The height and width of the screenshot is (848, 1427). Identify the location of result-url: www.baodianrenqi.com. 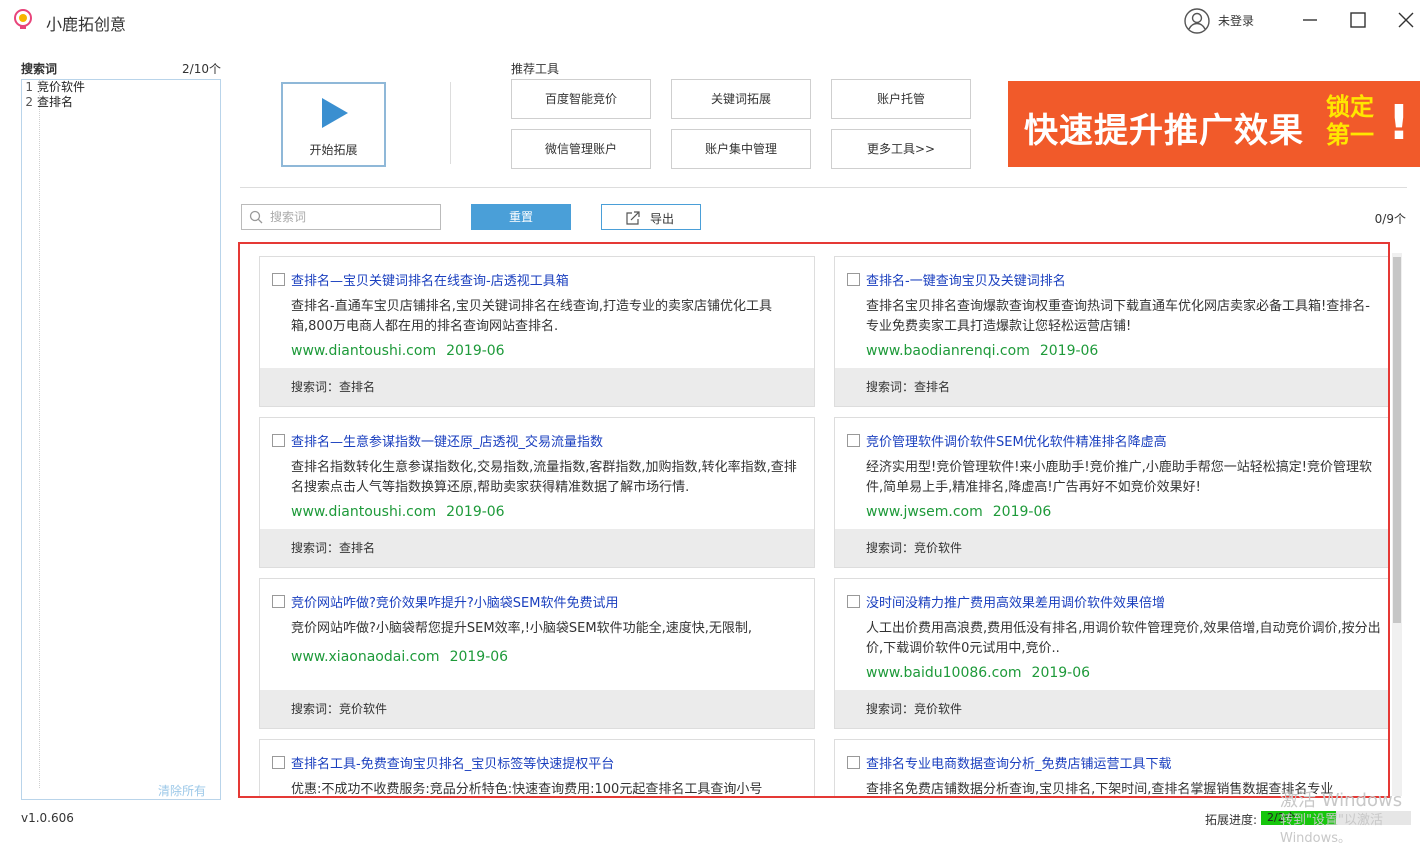
(948, 351).